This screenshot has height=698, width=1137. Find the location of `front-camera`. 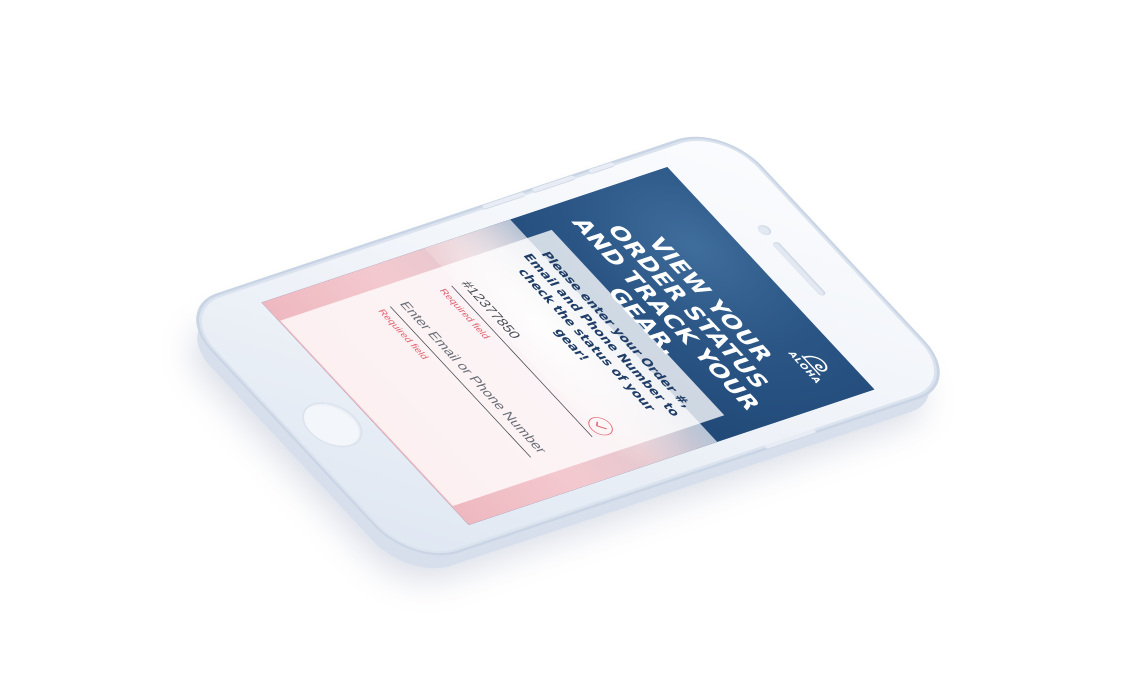

front-camera is located at coordinates (764, 230).